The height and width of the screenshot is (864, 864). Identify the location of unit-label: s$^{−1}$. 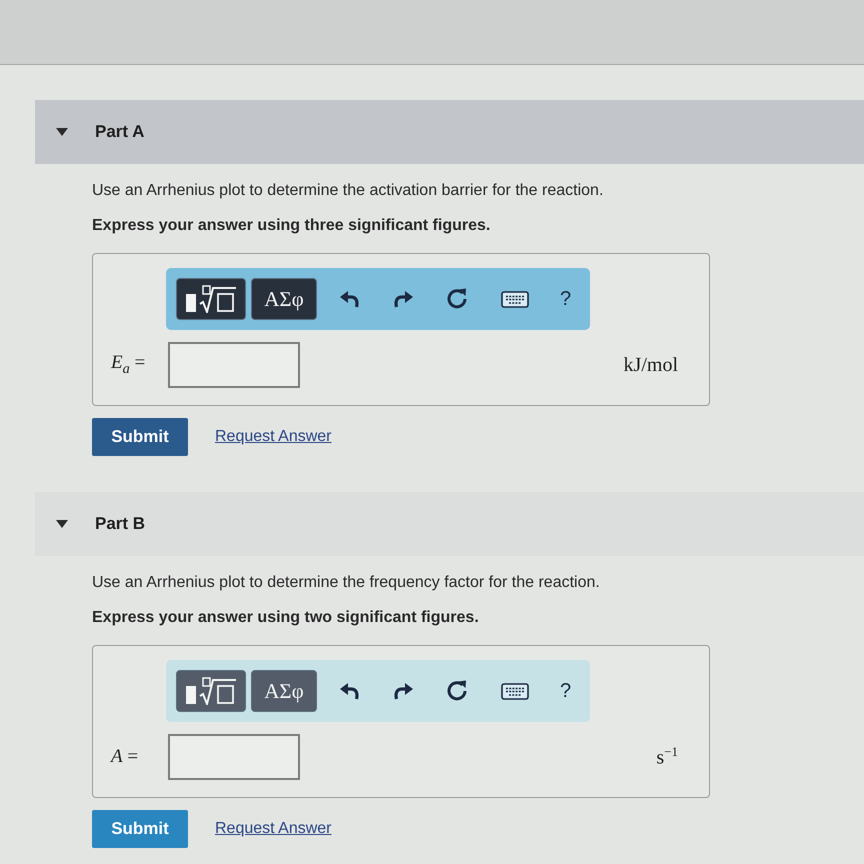
(667, 757).